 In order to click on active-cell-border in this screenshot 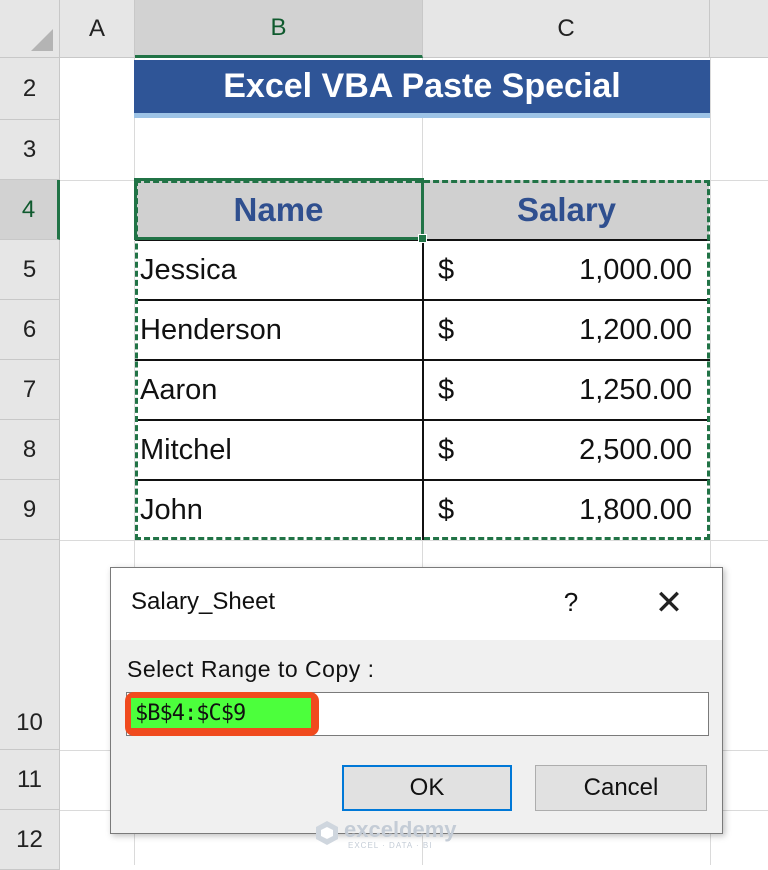, I will do `click(279, 209)`.